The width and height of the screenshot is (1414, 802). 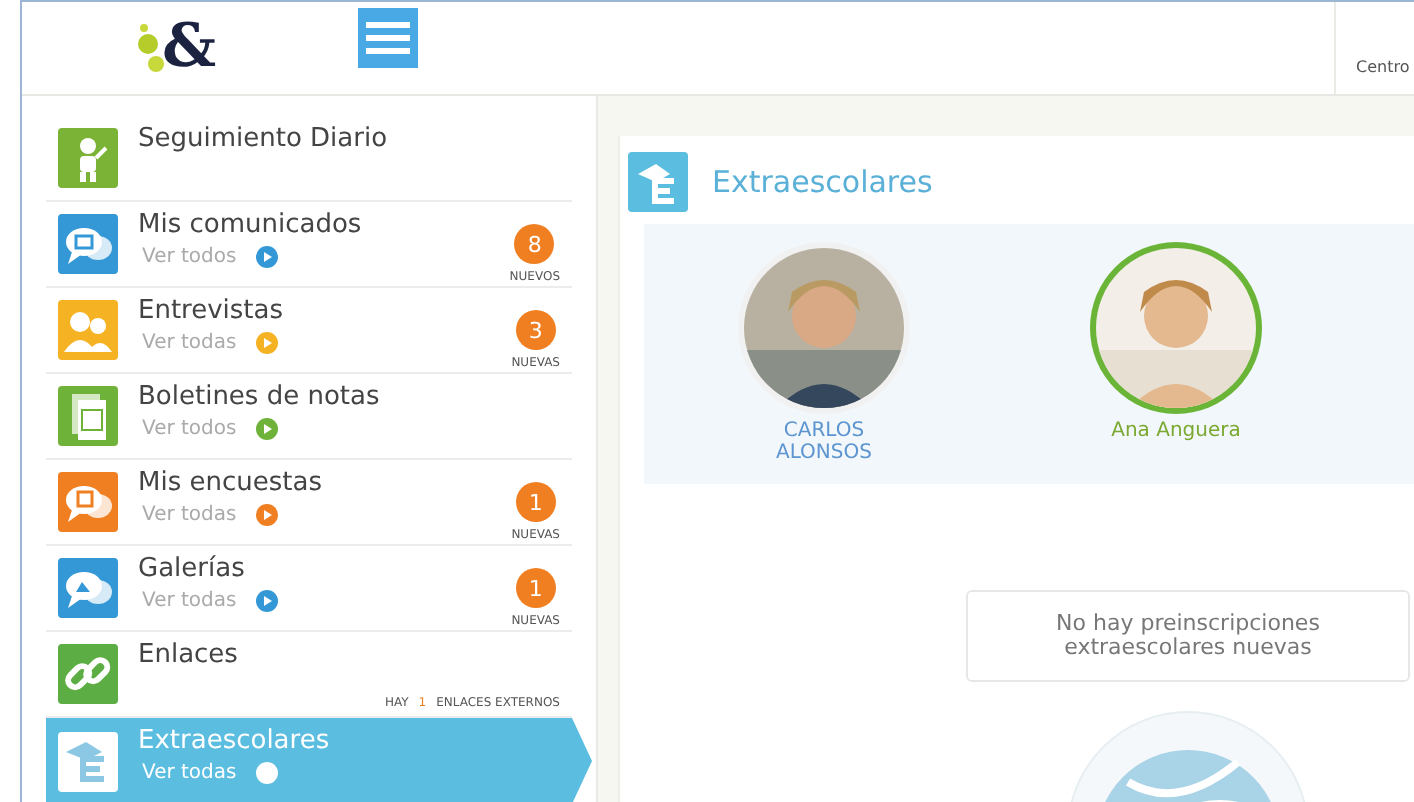 What do you see at coordinates (309, 417) in the screenshot?
I see `menu-item: Boletines de notas Ver todos` at bounding box center [309, 417].